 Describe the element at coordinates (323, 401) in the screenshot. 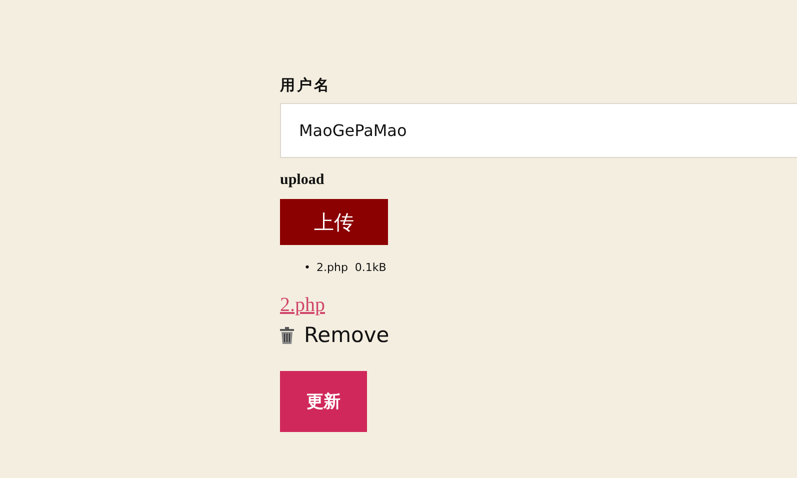

I see `submit-button: 更新` at that location.